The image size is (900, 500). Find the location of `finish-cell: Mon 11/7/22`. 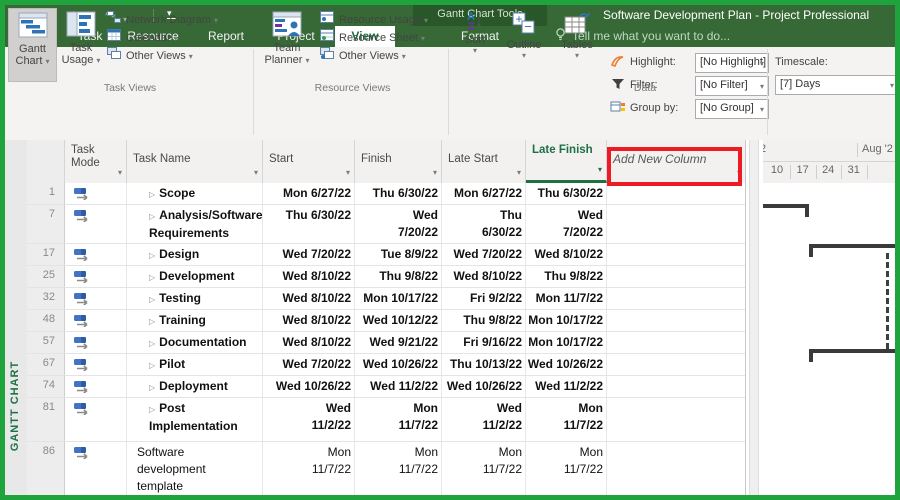

finish-cell: Mon 11/7/22 is located at coordinates (398, 419).